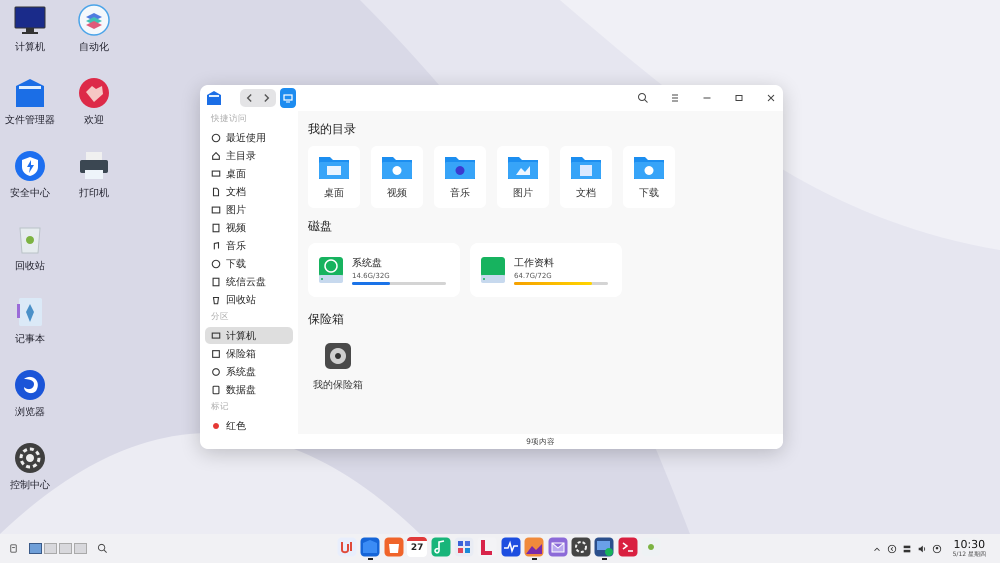 This screenshot has width=1000, height=563. What do you see at coordinates (675, 98) in the screenshot?
I see `menu-icon` at bounding box center [675, 98].